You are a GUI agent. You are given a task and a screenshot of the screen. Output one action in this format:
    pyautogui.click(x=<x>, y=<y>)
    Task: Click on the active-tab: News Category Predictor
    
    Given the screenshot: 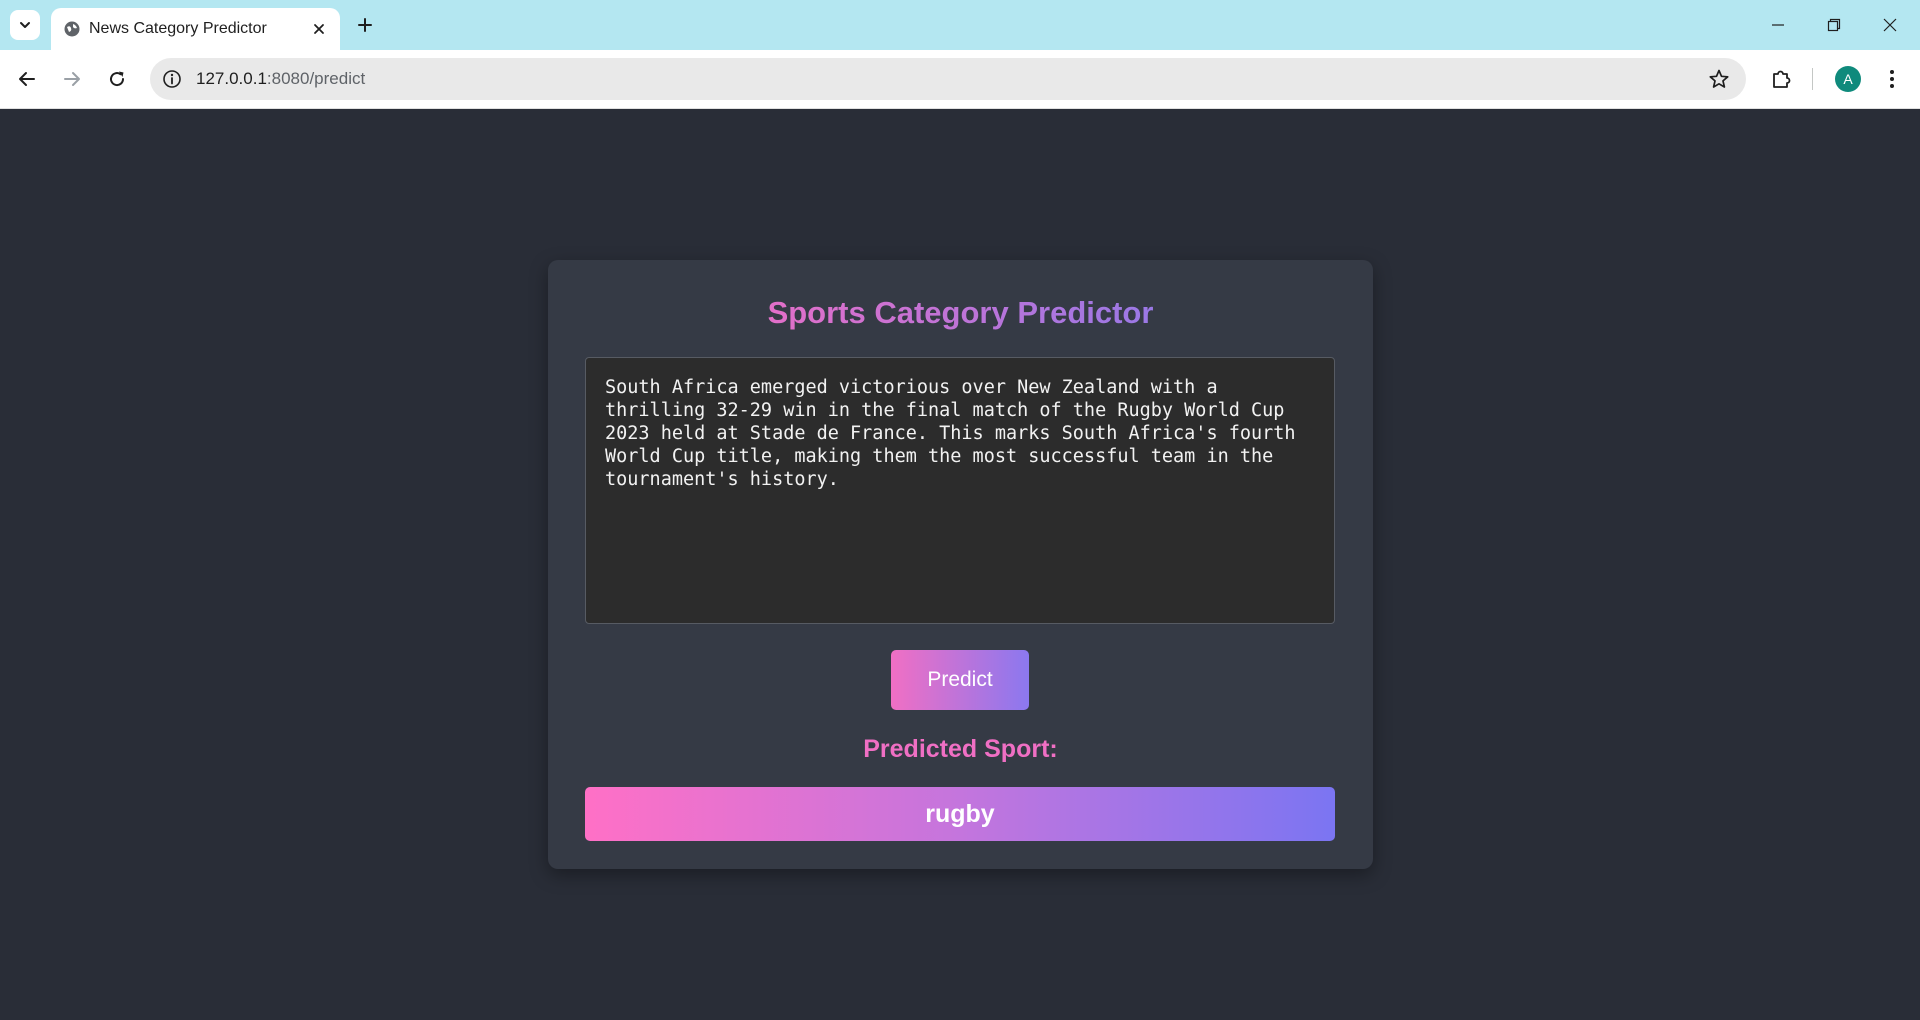 What is the action you would take?
    pyautogui.click(x=195, y=29)
    